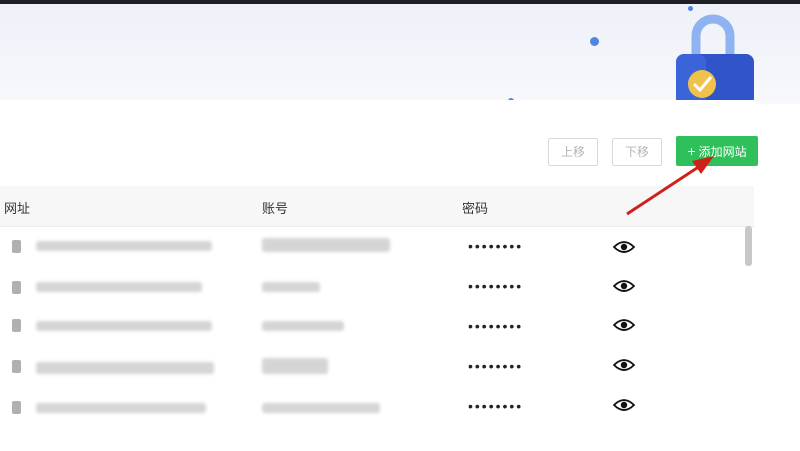 The height and width of the screenshot is (451, 800). Describe the element at coordinates (377, 206) in the screenshot. I see `table-header: 网址 账号 密码` at that location.